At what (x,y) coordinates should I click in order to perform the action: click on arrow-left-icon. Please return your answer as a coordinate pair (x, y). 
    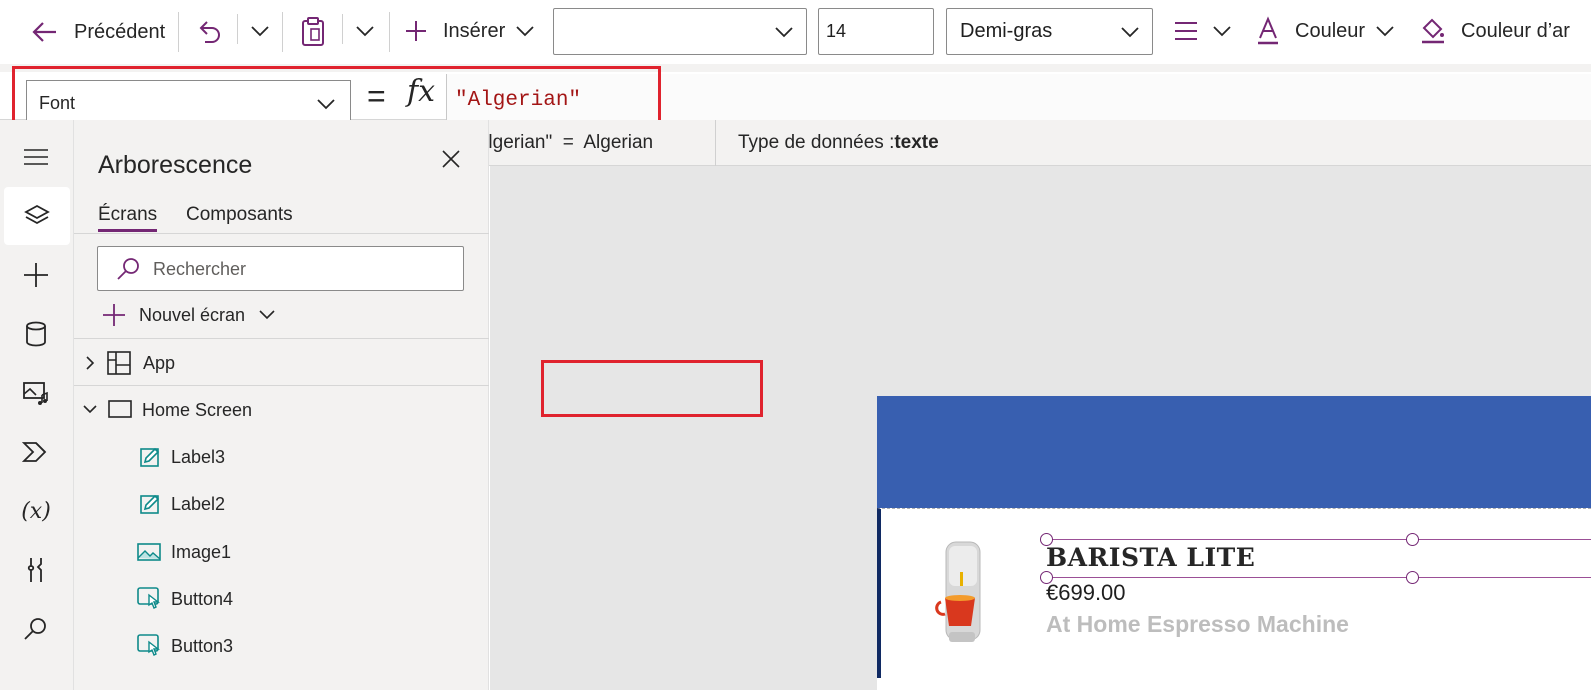
    Looking at the image, I should click on (44, 32).